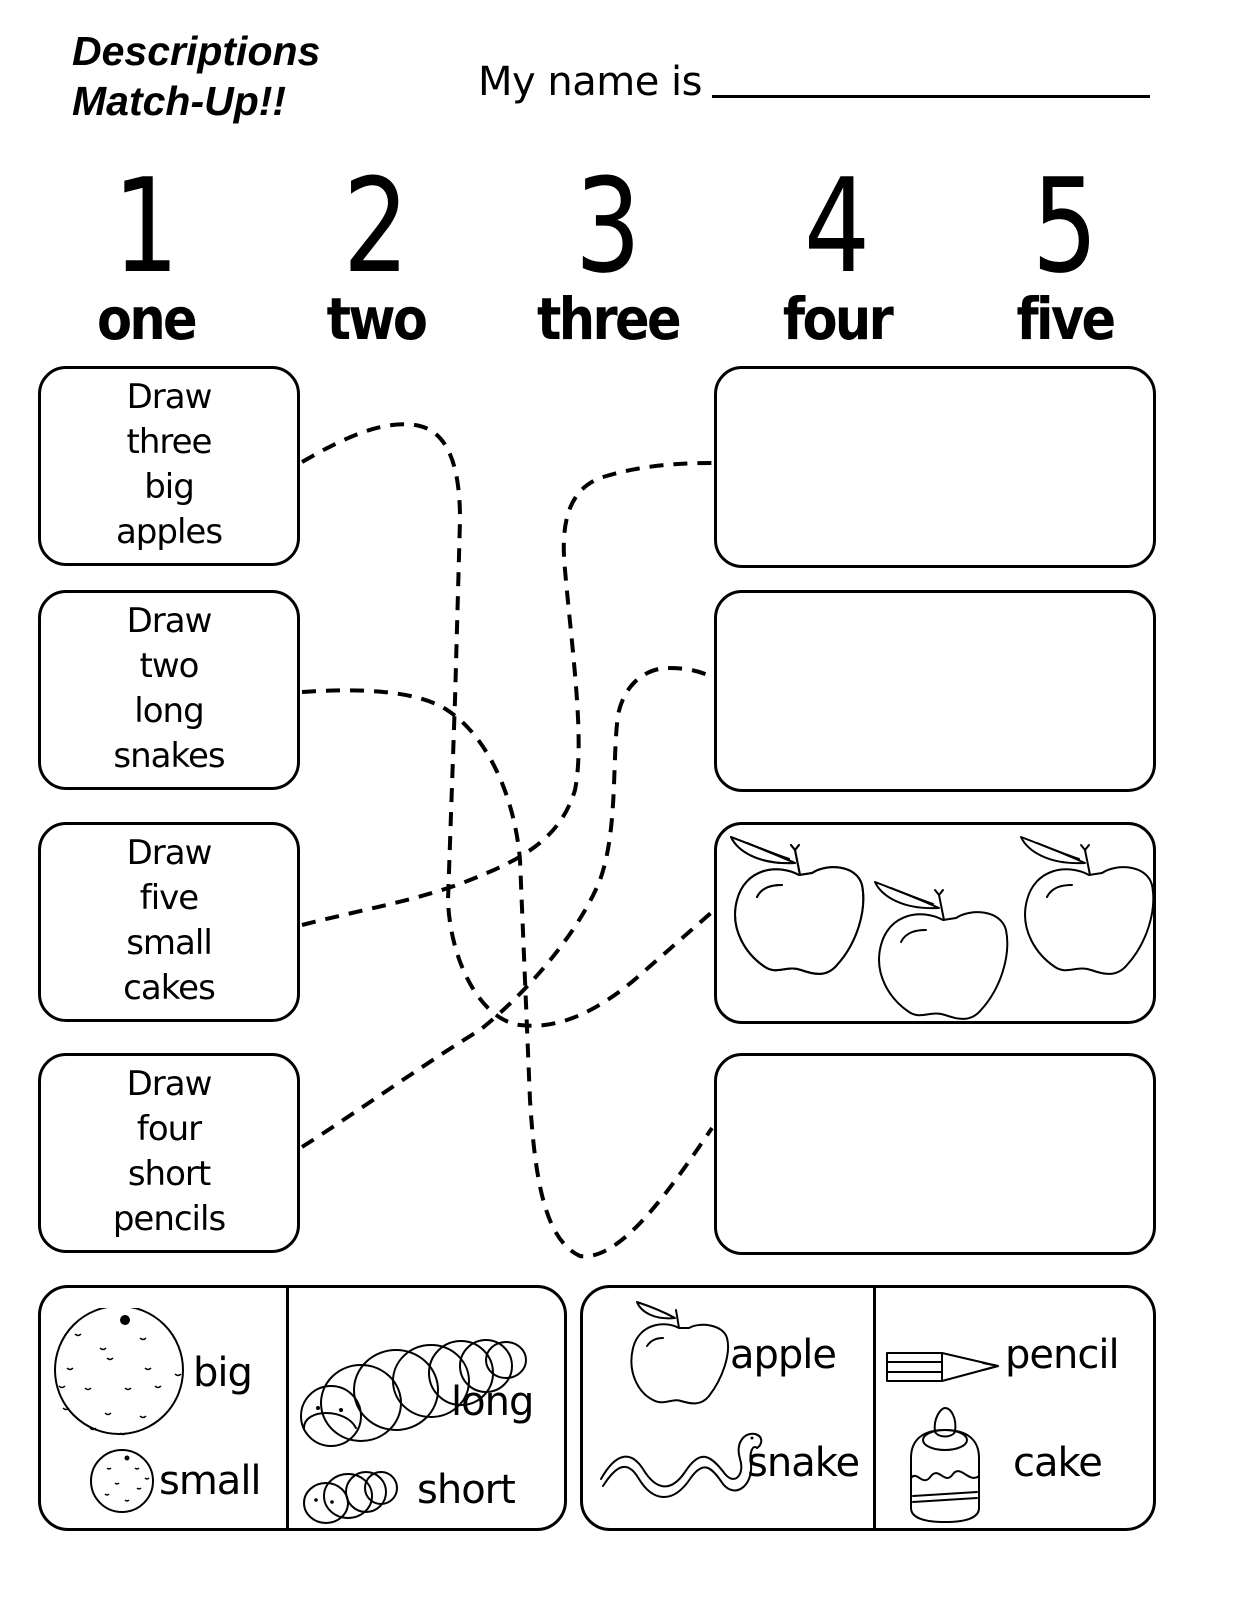  Describe the element at coordinates (169, 1174) in the screenshot. I see `desc-line: short` at that location.